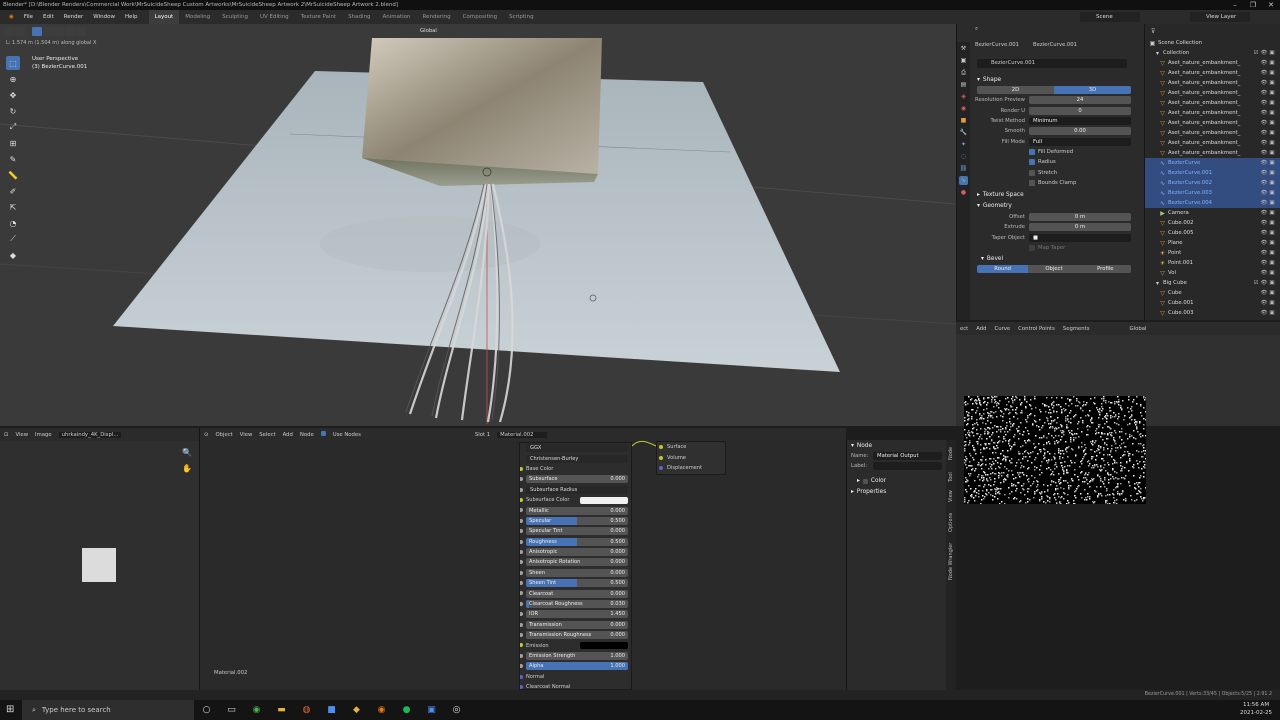  Describe the element at coordinates (274, 17) in the screenshot. I see `tab-uv-editing: UV Editing` at that location.